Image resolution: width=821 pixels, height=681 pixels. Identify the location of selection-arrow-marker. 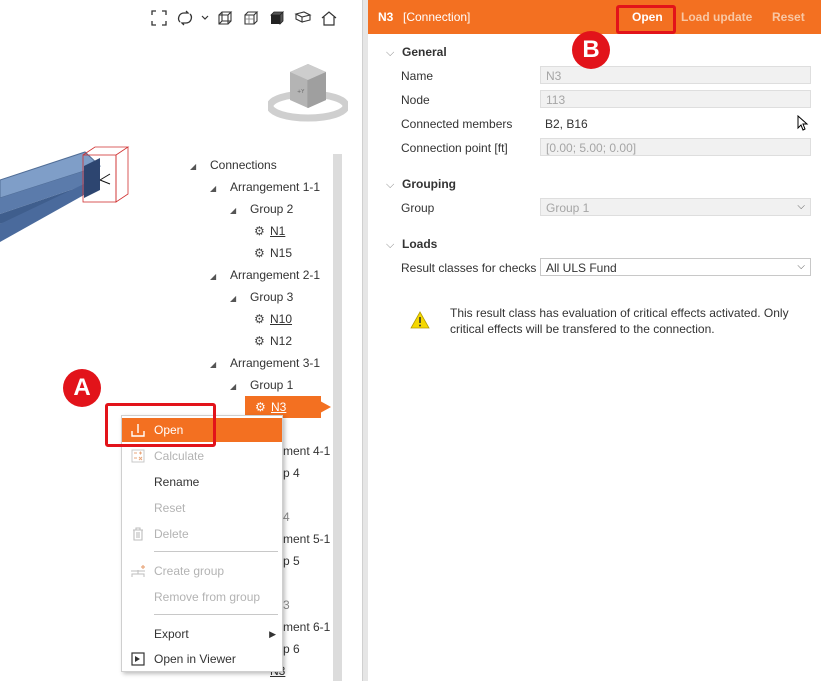
(321, 407).